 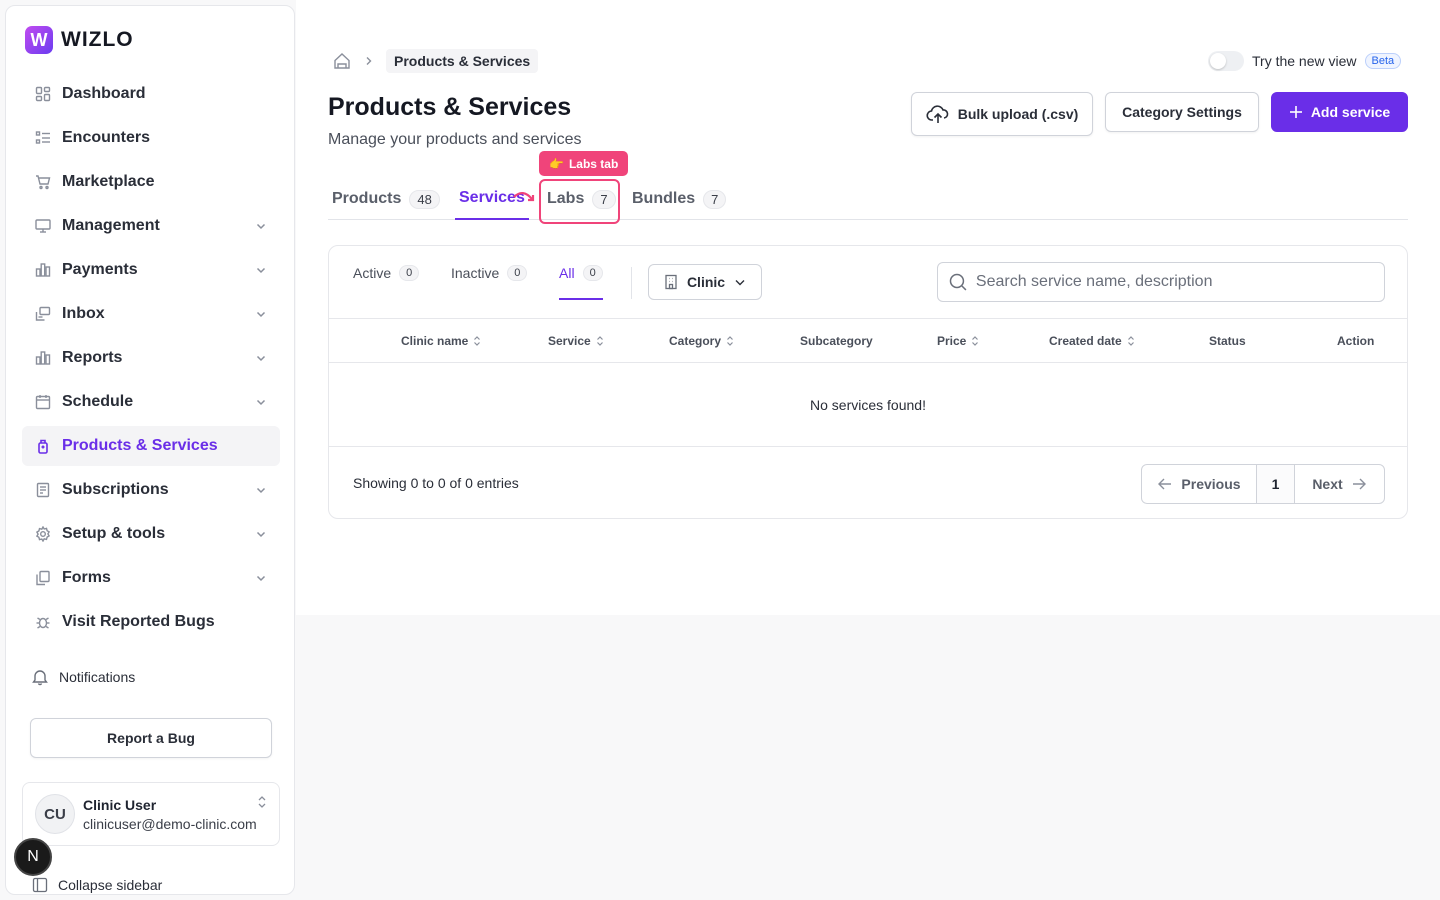 What do you see at coordinates (120, 804) in the screenshot?
I see `user-name: Clinic User` at bounding box center [120, 804].